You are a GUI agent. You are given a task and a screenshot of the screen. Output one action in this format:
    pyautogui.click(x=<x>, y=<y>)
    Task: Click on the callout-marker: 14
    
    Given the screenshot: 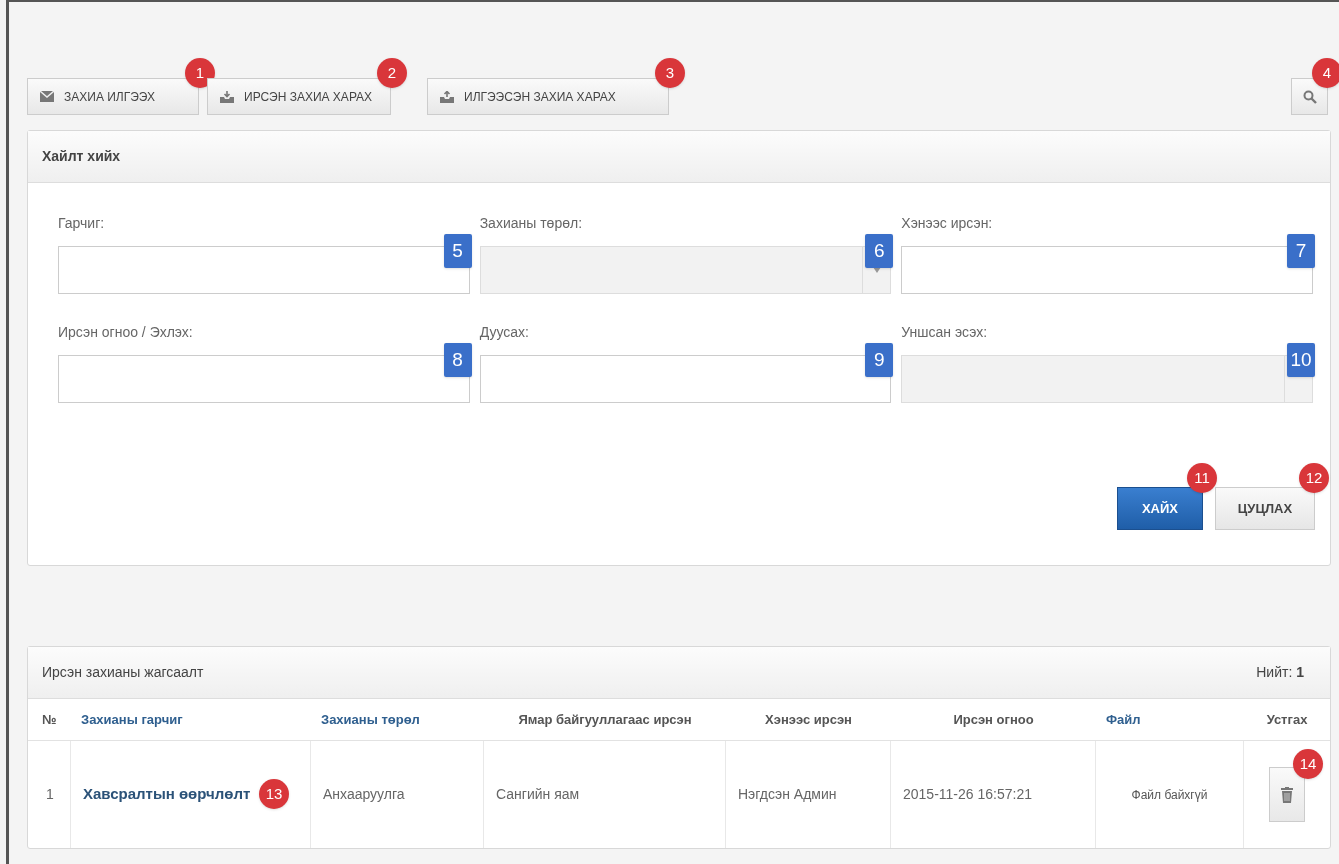 What is the action you would take?
    pyautogui.click(x=1308, y=764)
    